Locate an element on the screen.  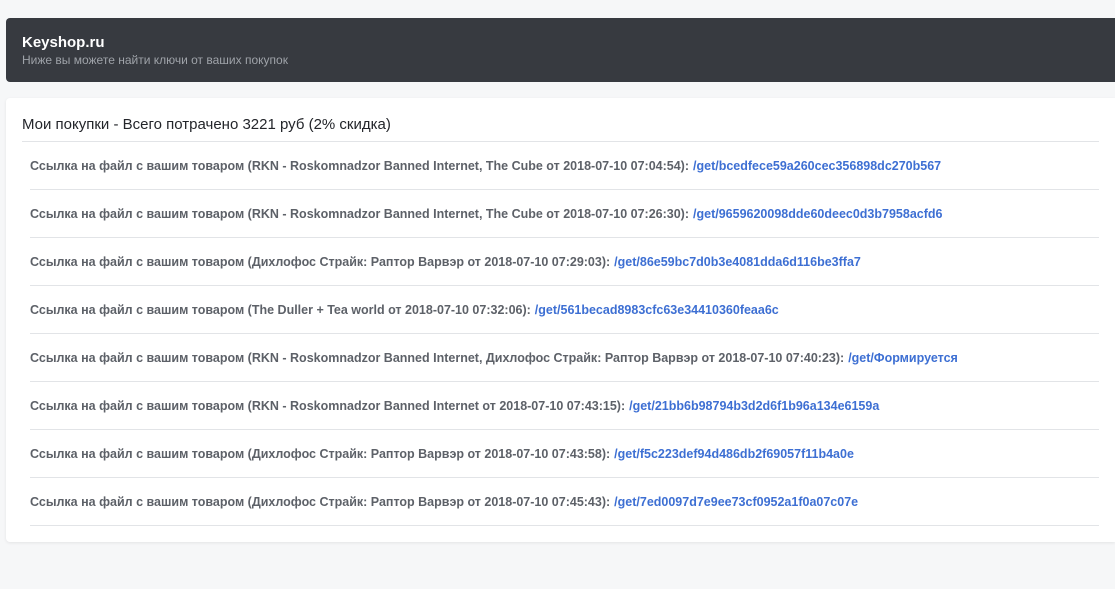
download-link: /get/561becad8983cfc63e34410360feaa6c is located at coordinates (657, 310).